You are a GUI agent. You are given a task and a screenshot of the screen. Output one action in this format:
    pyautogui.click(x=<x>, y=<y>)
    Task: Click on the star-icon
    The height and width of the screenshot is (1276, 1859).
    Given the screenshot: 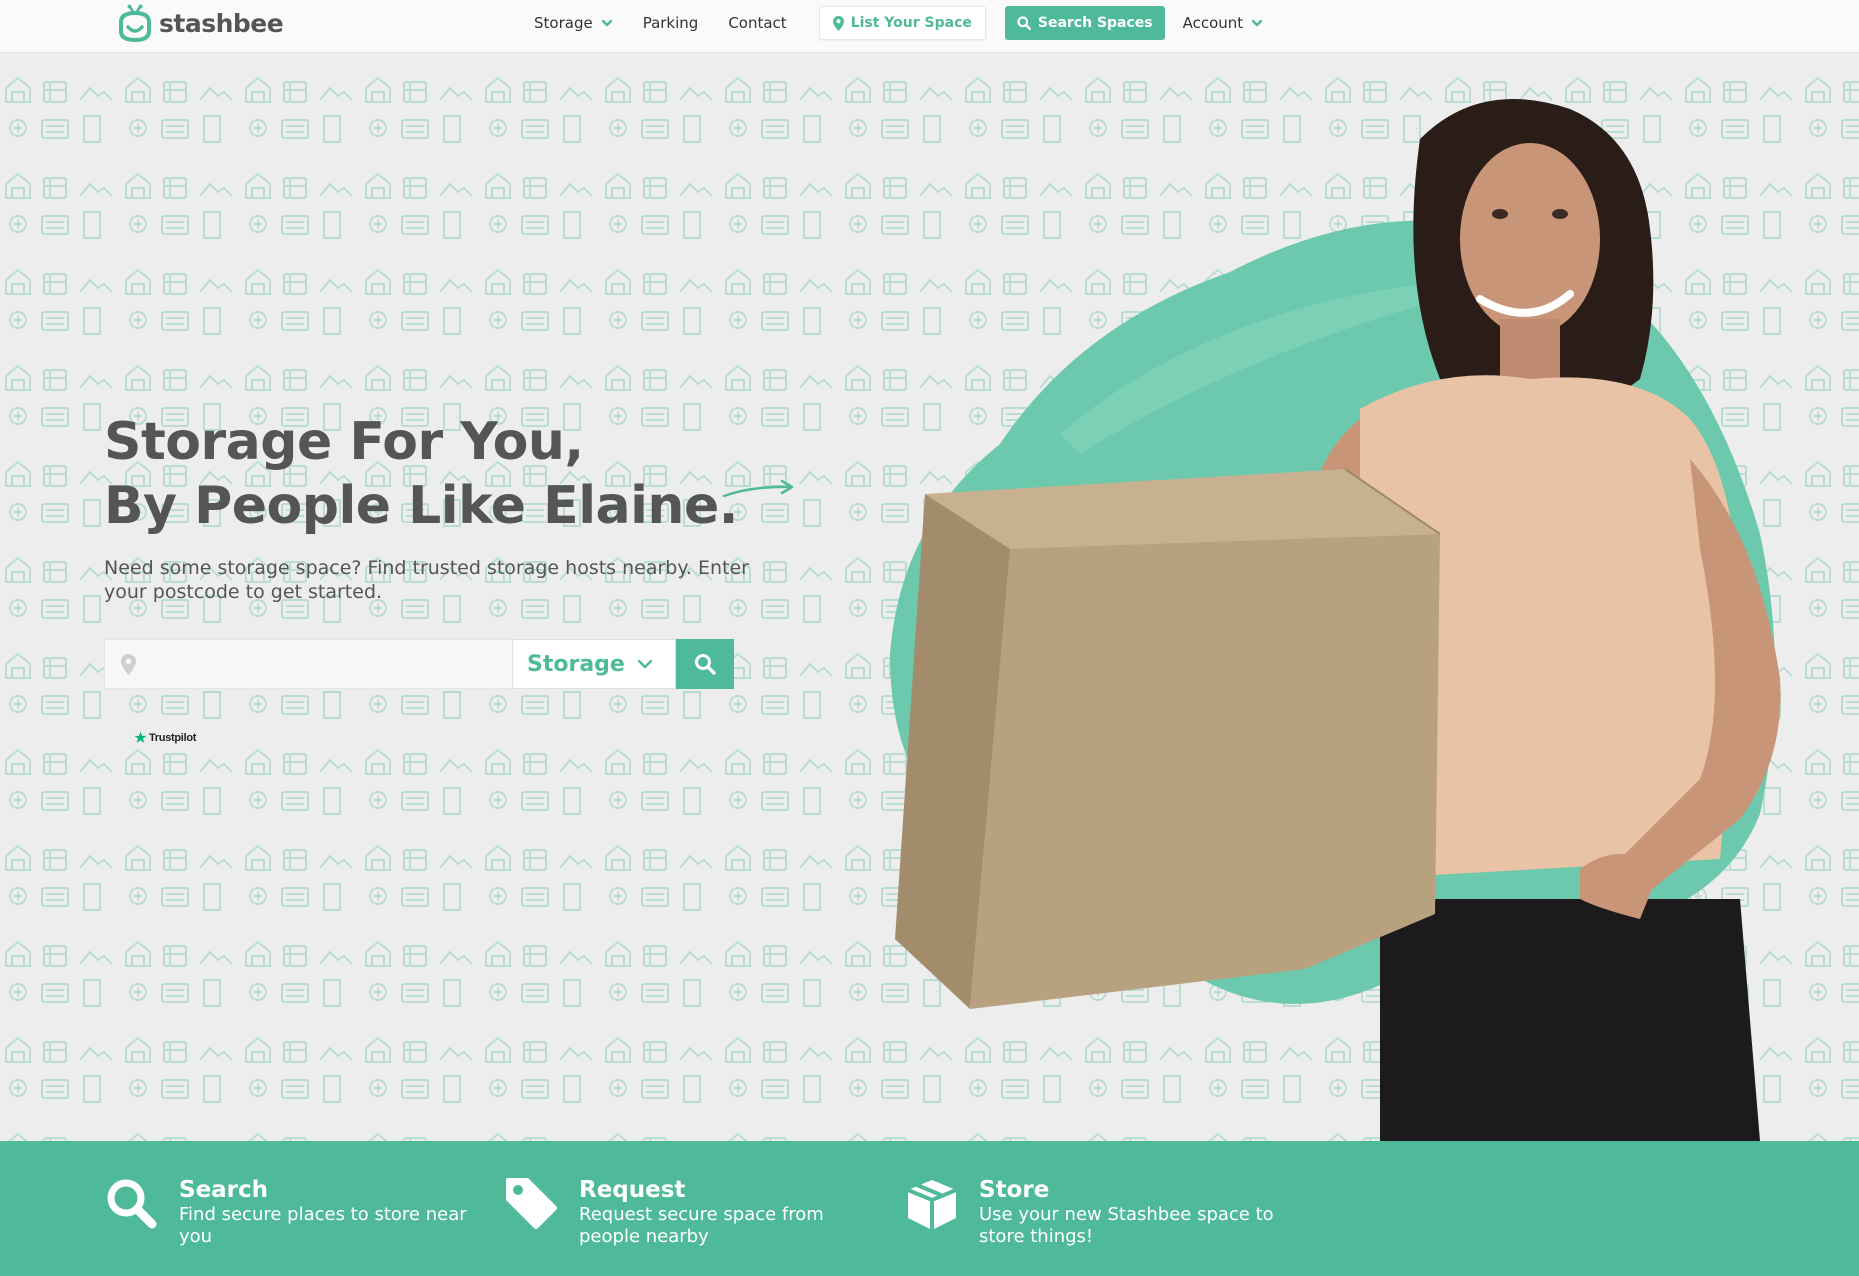 What is the action you would take?
    pyautogui.click(x=140, y=737)
    